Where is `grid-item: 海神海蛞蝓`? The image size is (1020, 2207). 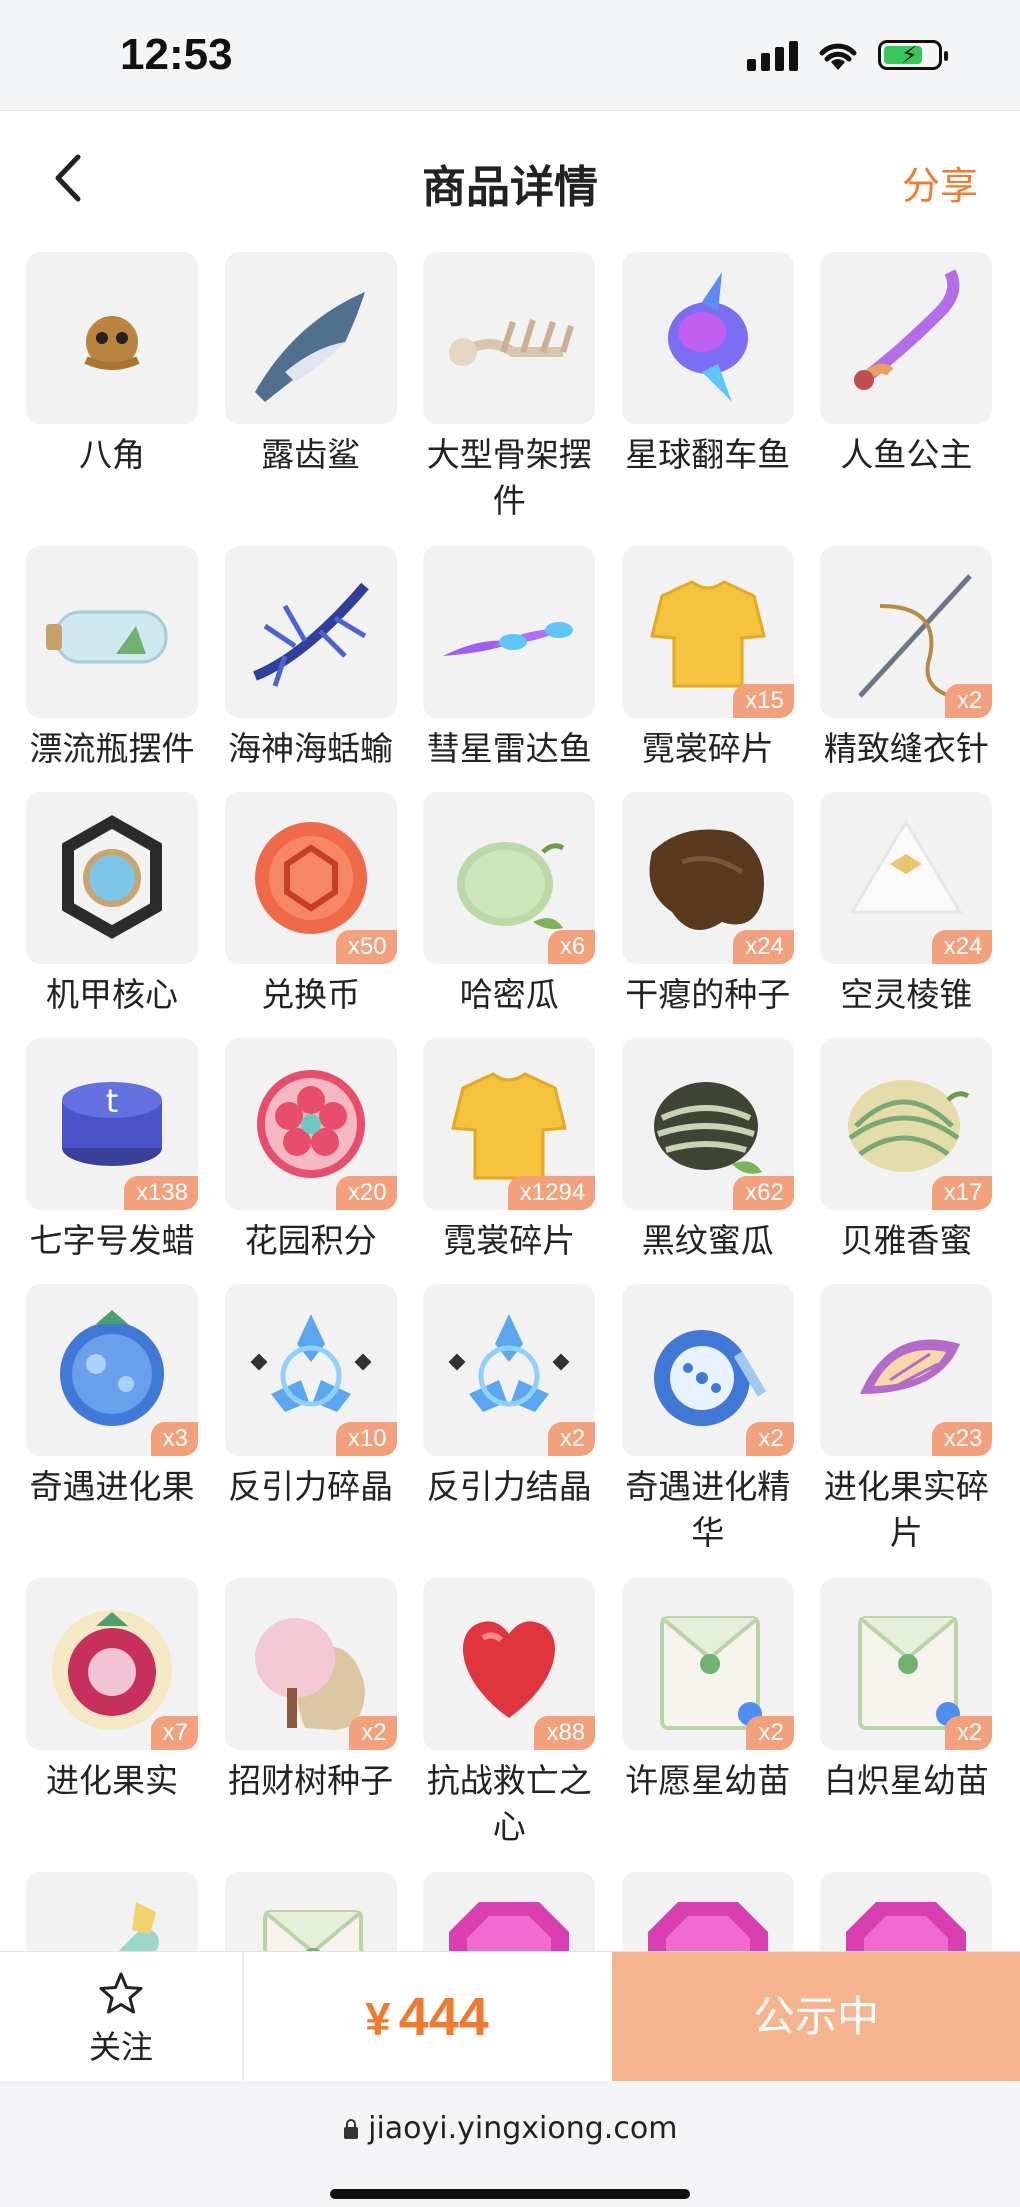
grid-item: 海神海蛞蝓 is located at coordinates (310, 659).